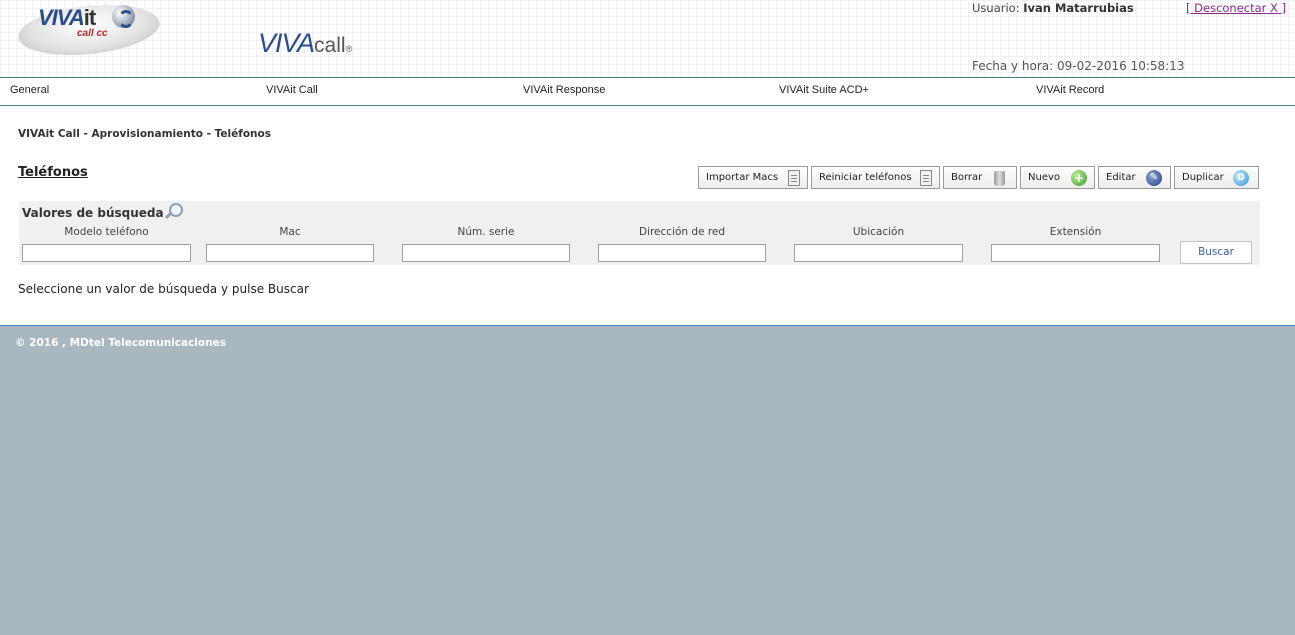  I want to click on page-title: Teléfonos, so click(53, 172).